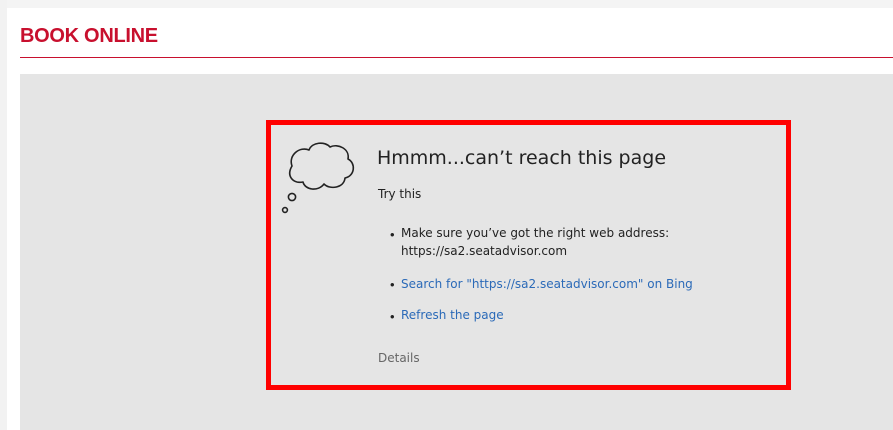 This screenshot has height=430, width=893. I want to click on suggestion-address-url: https://sa2.seatadvisor.com, so click(484, 251).